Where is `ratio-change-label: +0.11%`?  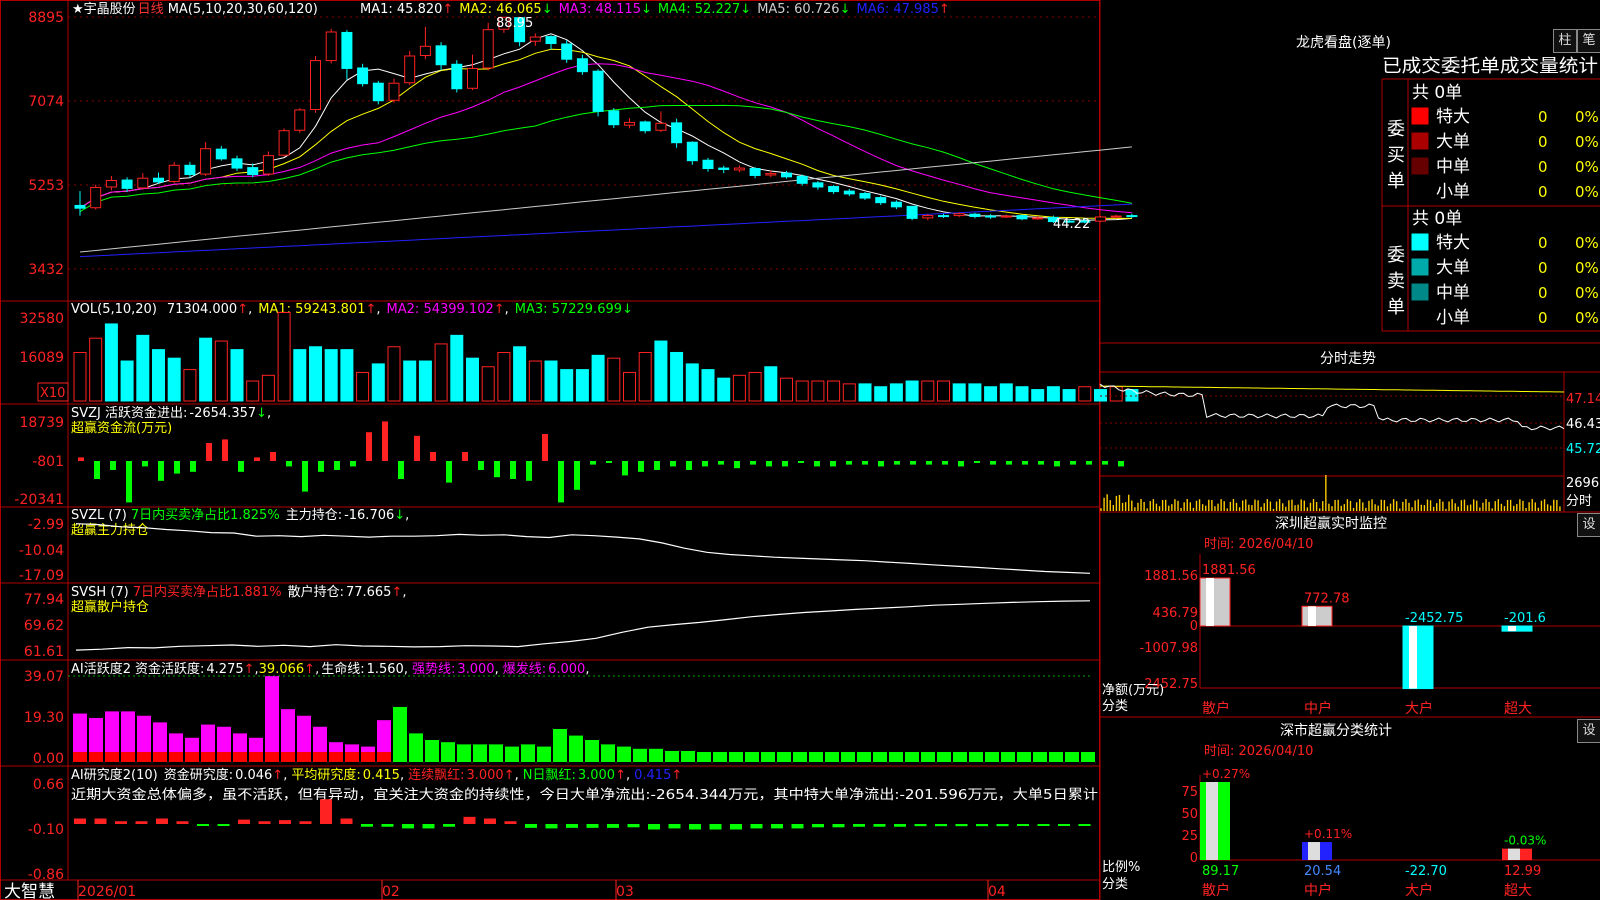
ratio-change-label: +0.11% is located at coordinates (1328, 834).